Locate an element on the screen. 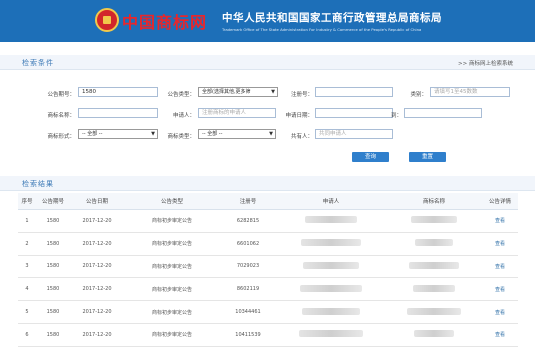 This screenshot has height=354, width=535. row-index: 2 is located at coordinates (27, 244).